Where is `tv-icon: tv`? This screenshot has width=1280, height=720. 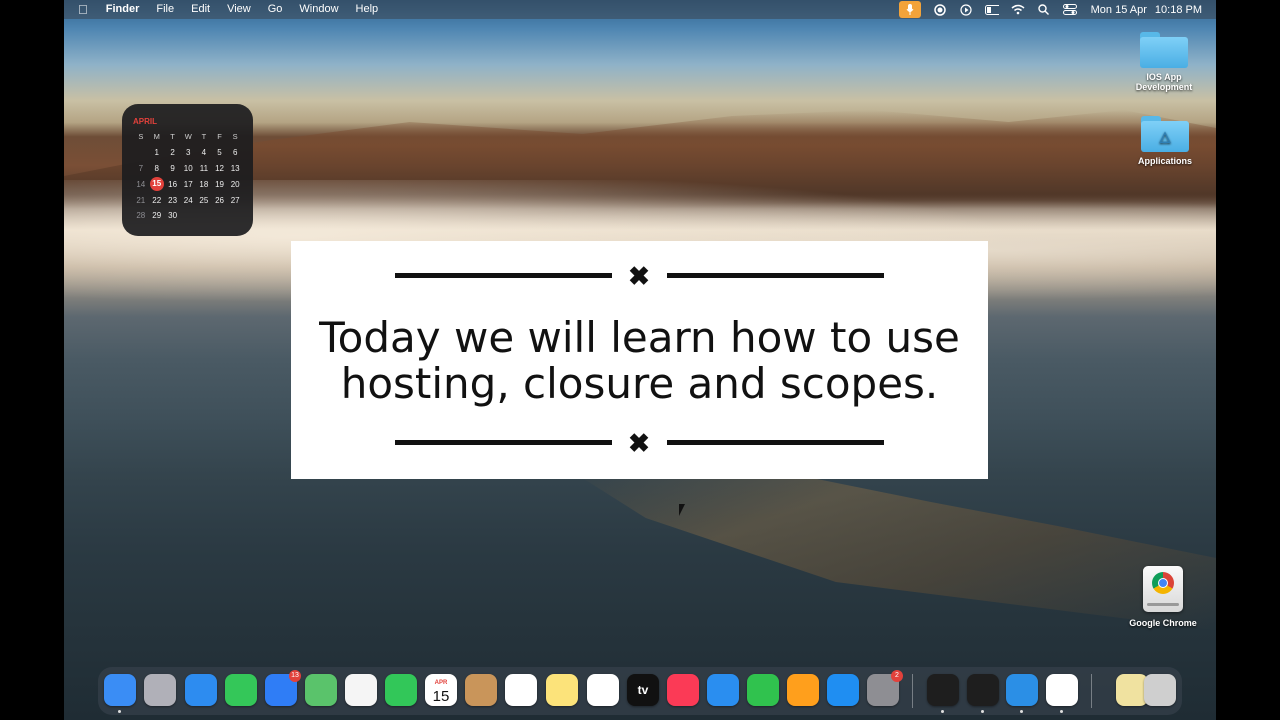
tv-icon: tv is located at coordinates (643, 690).